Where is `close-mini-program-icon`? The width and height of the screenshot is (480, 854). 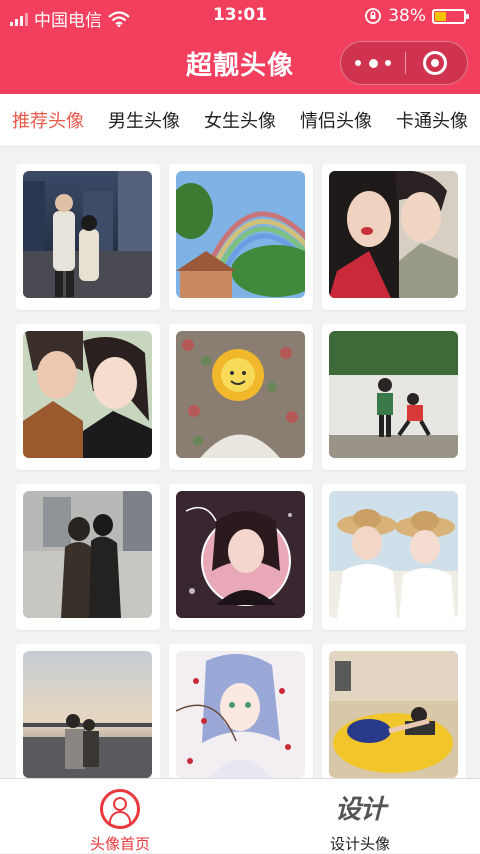
close-mini-program-icon is located at coordinates (435, 63).